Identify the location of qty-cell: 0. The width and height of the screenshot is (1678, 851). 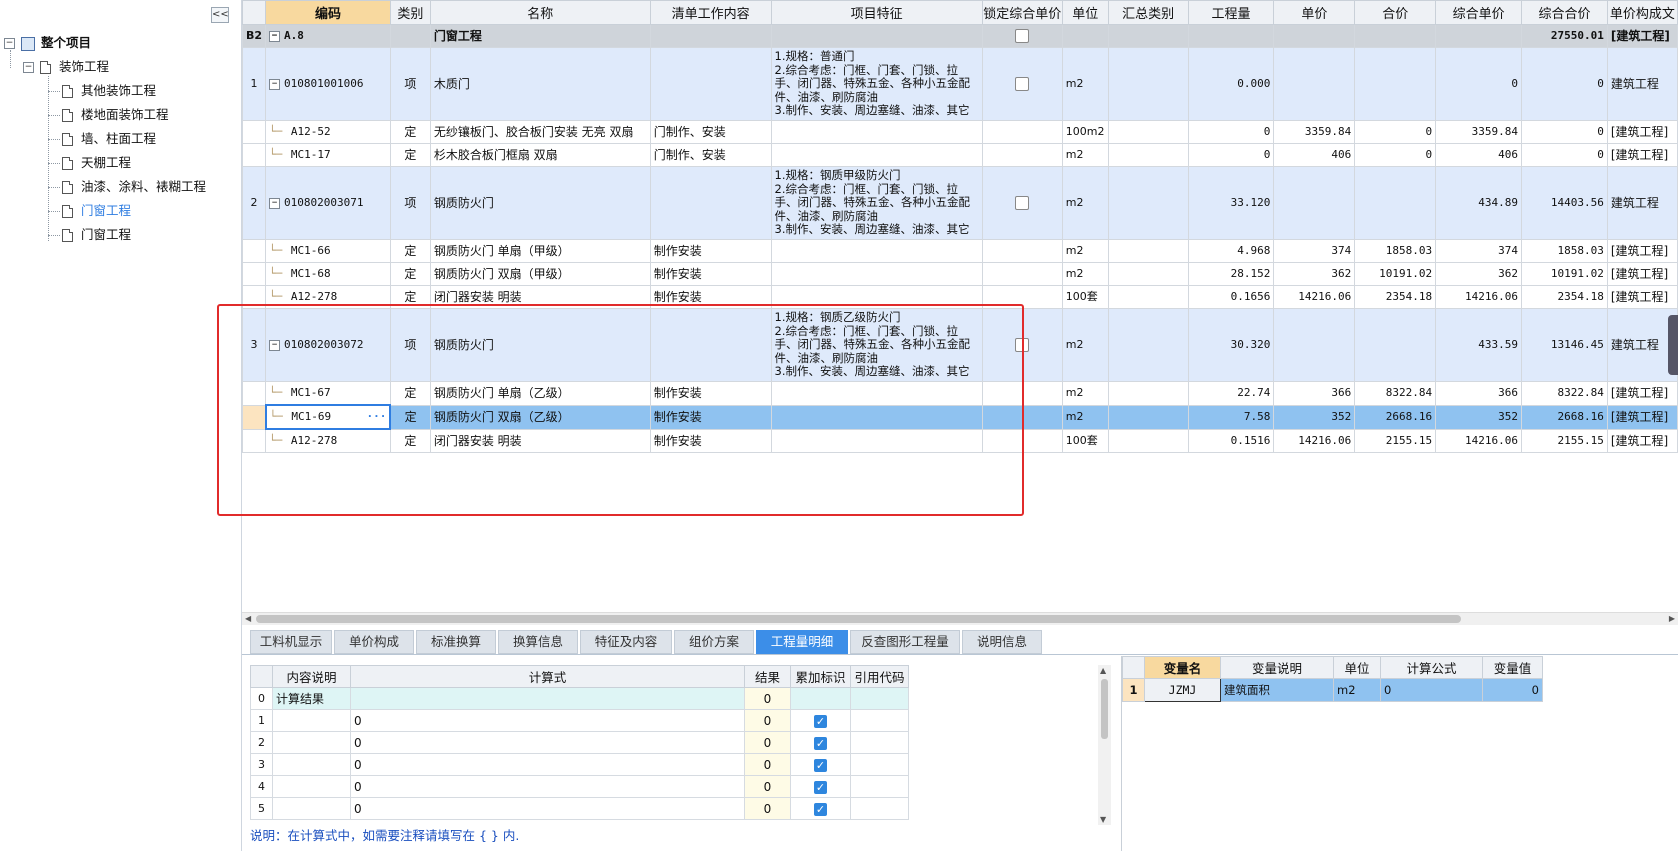
(1231, 132).